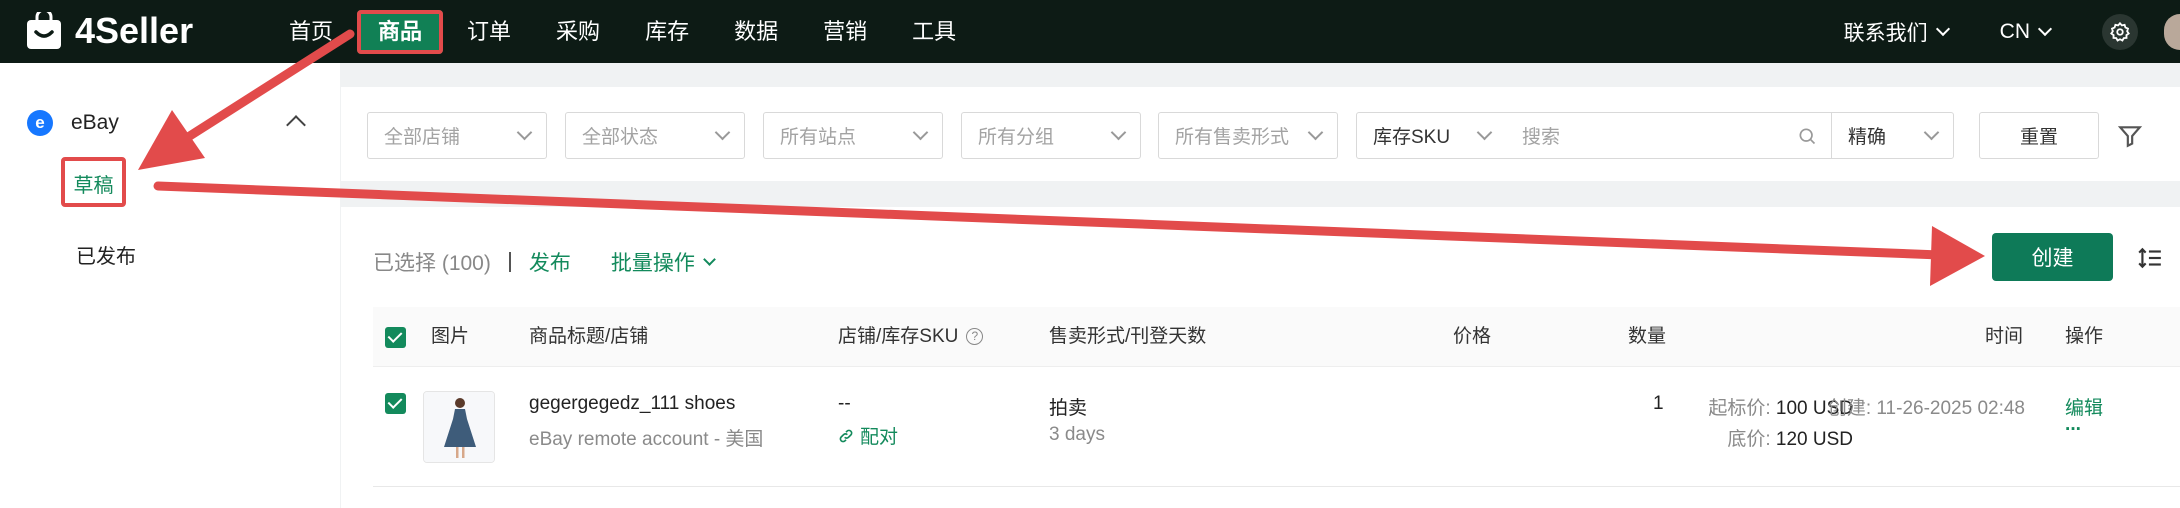  Describe the element at coordinates (2004, 336) in the screenshot. I see `column-time: 时间` at that location.